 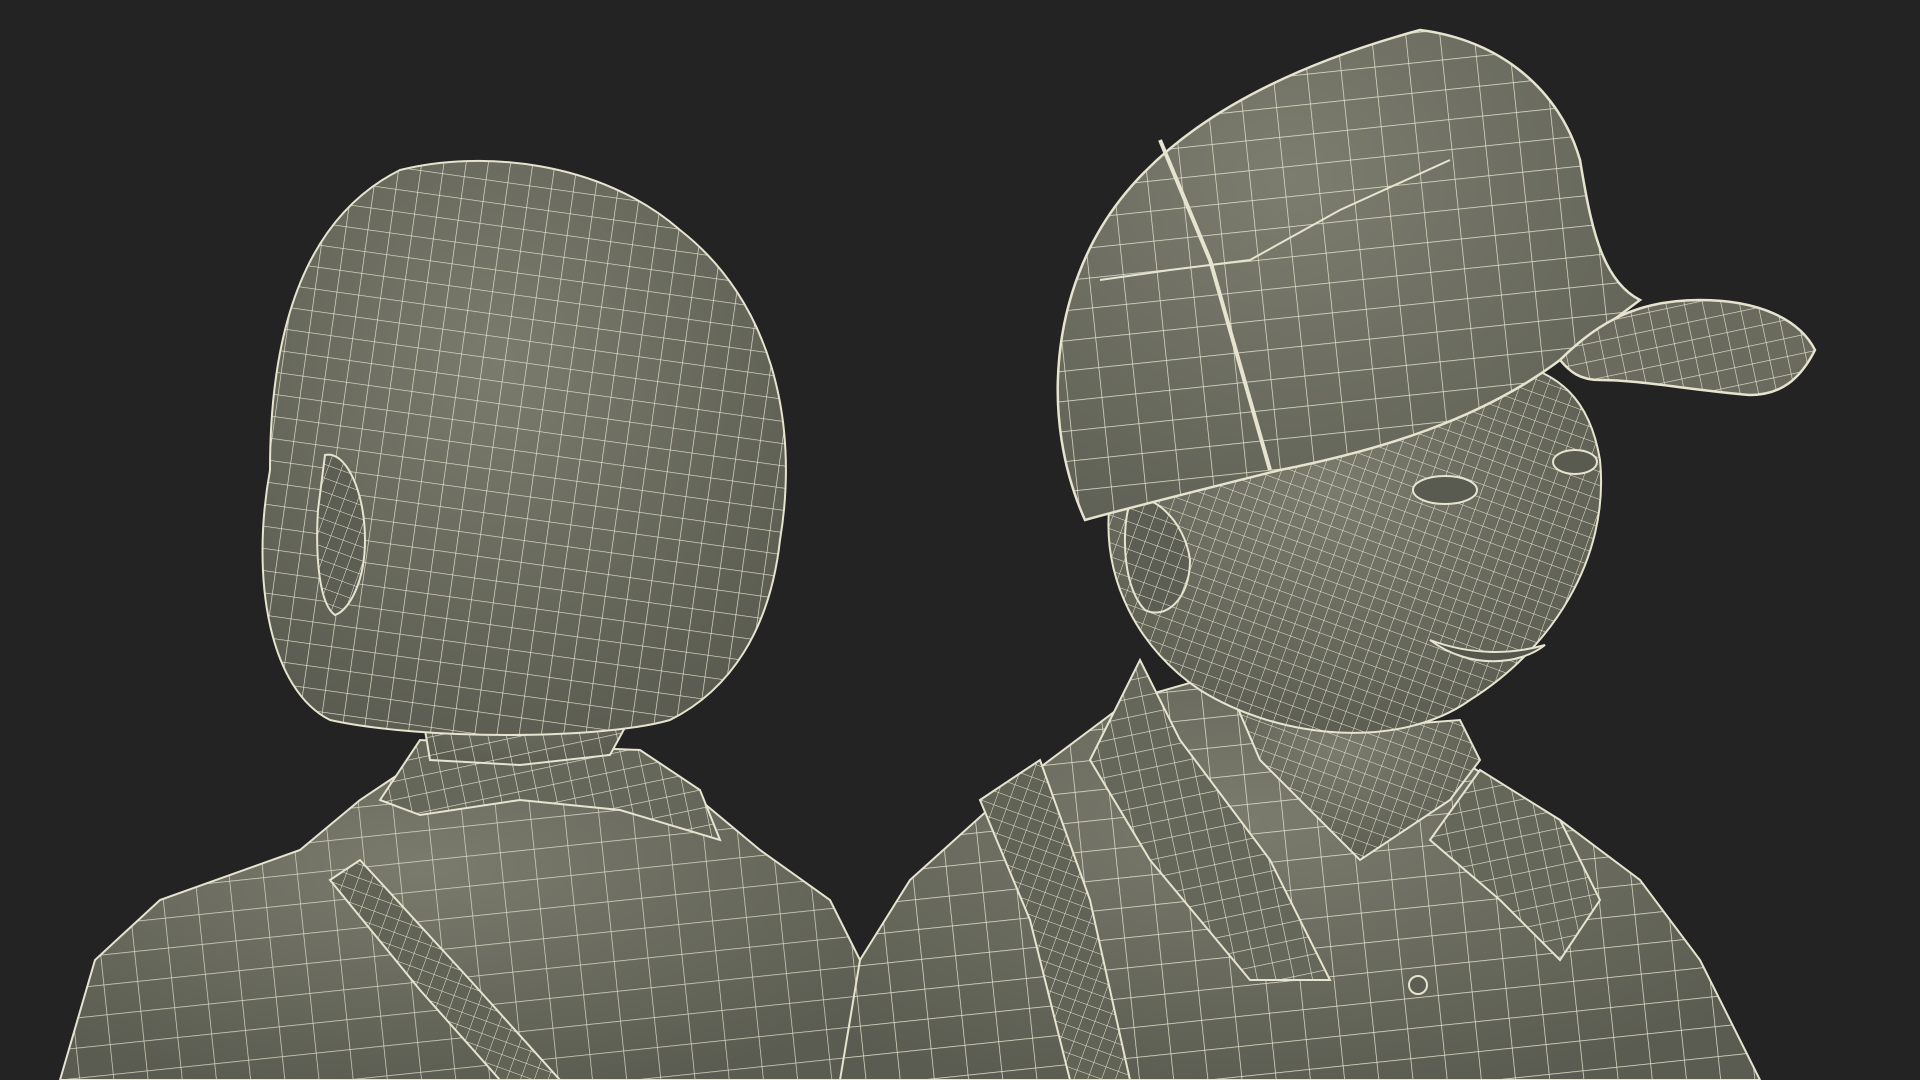 What do you see at coordinates (1418, 985) in the screenshot?
I see `front-shirt-button` at bounding box center [1418, 985].